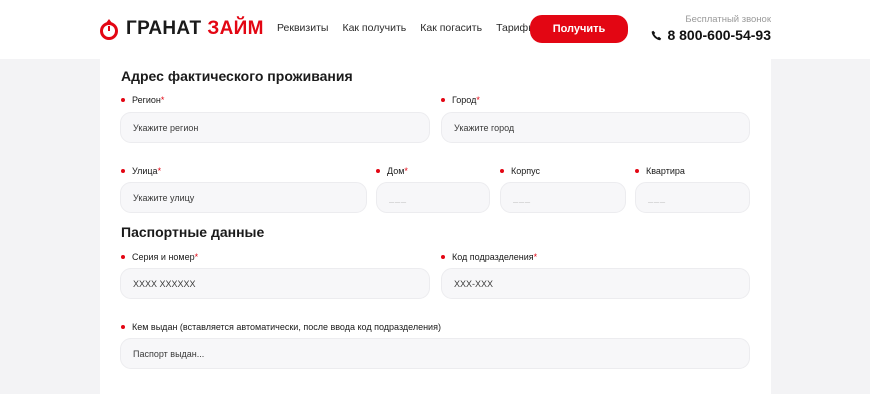 This screenshot has height=394, width=870. What do you see at coordinates (464, 100) in the screenshot?
I see `city-label-text: Город` at bounding box center [464, 100].